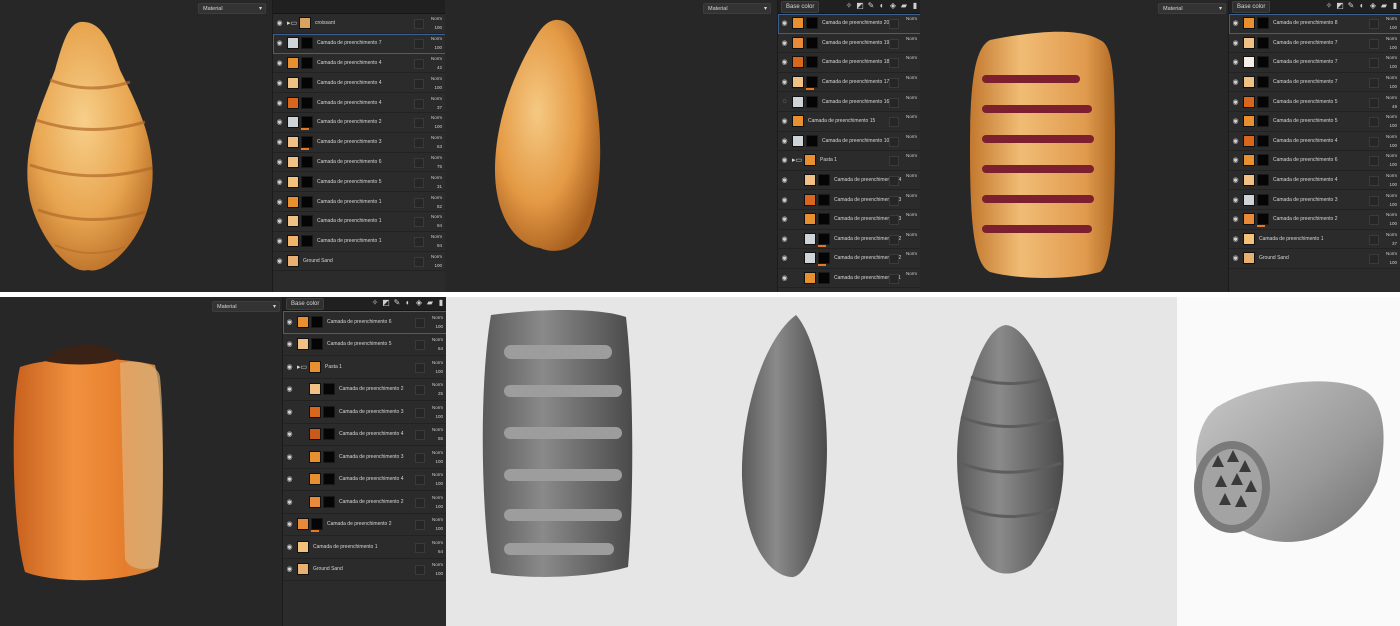 The width and height of the screenshot is (1400, 626). I want to click on layer-row: ◉ Ground Sand Norm 100, so click(1314, 259).